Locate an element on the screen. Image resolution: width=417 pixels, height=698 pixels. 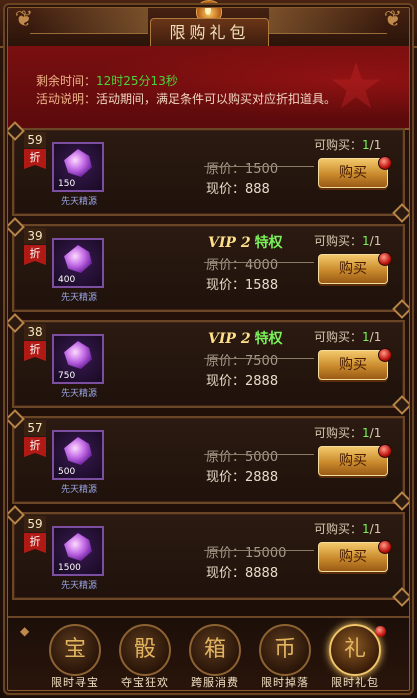
description-text: 活动期间，满足条件可以购买对应折扣道具。 is located at coordinates (216, 99).